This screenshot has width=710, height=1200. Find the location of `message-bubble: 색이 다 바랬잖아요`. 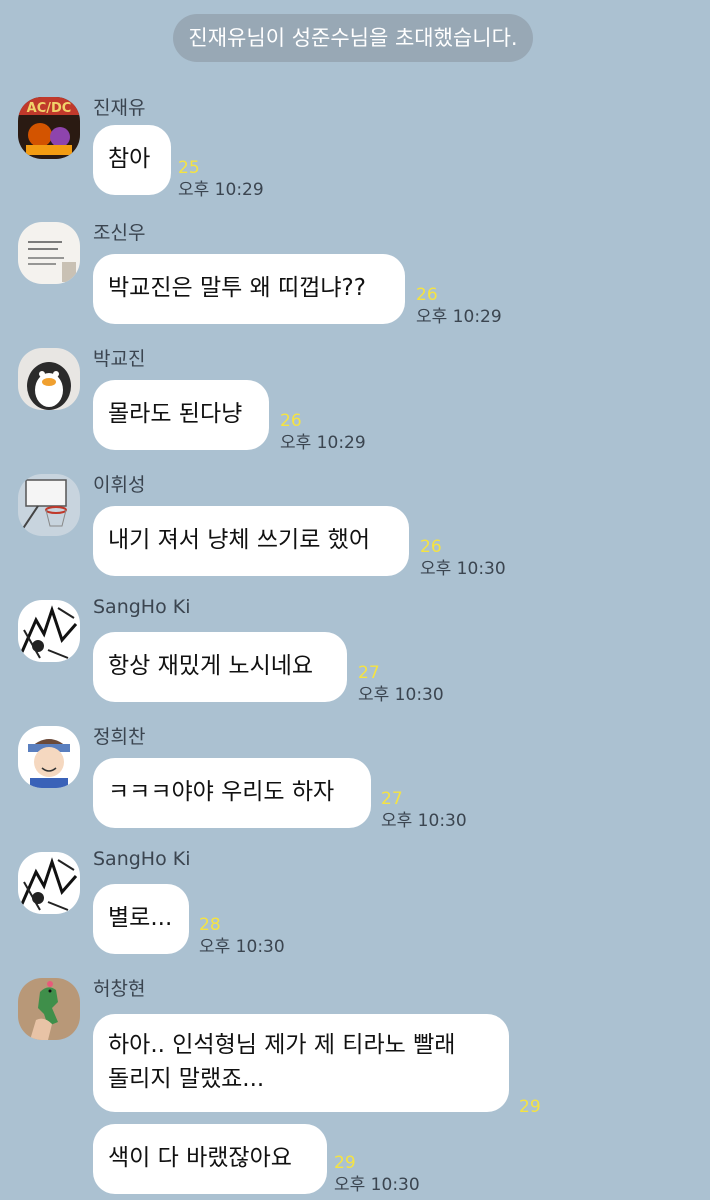

message-bubble: 색이 다 바랬잖아요 is located at coordinates (210, 1159).